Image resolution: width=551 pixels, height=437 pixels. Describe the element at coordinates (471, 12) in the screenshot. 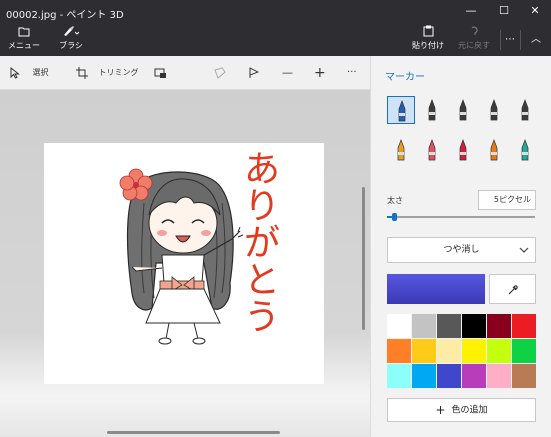

I see `minimize-button: —` at that location.